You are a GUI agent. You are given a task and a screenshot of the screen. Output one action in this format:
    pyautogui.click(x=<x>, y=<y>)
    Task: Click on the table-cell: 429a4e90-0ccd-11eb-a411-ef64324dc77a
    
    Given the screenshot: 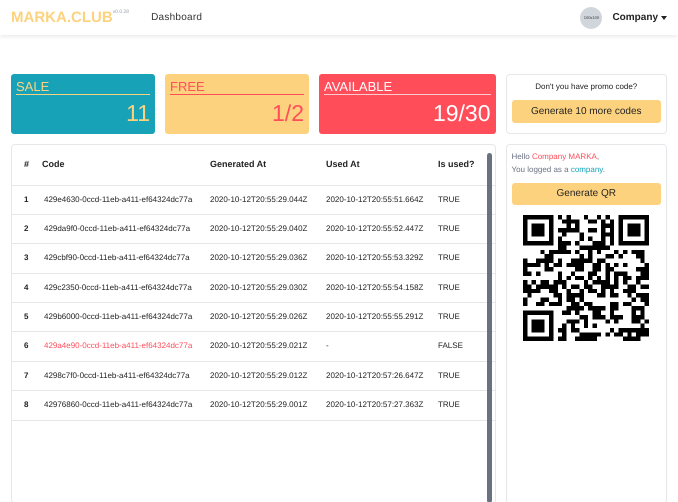 What is the action you would take?
    pyautogui.click(x=126, y=347)
    